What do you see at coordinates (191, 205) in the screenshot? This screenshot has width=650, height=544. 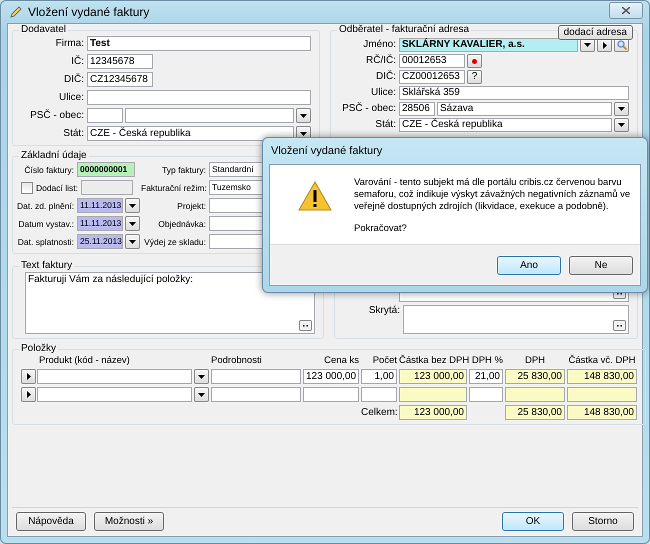 I see `field-label: Projekt:` at bounding box center [191, 205].